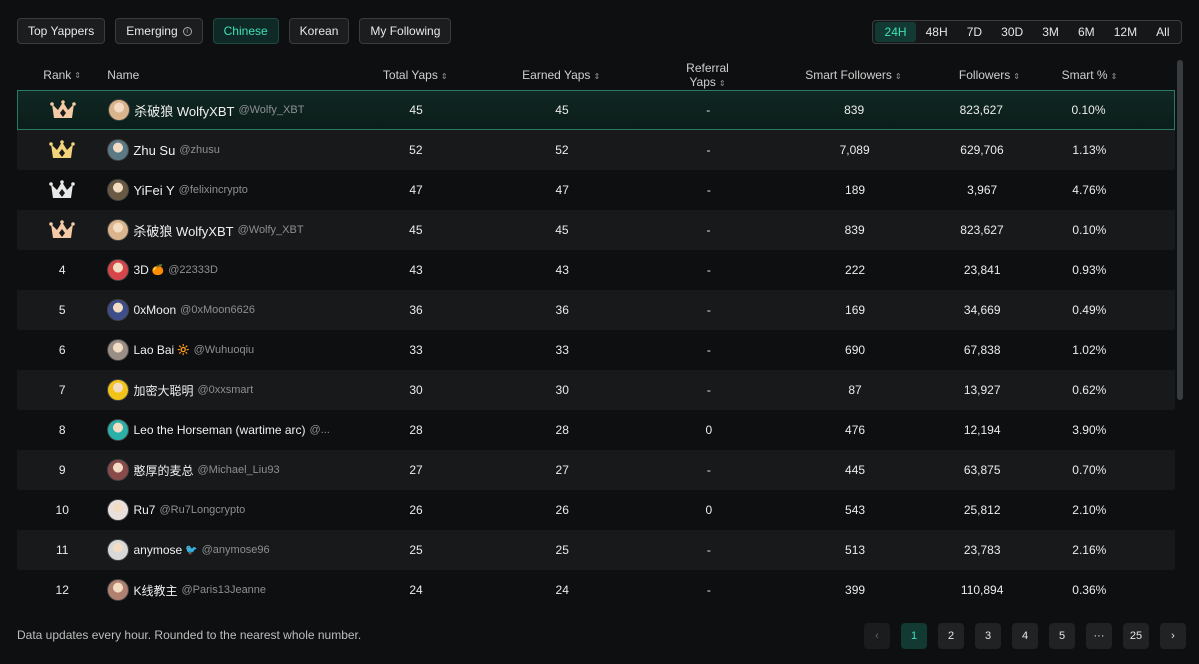  I want to click on smart-pct-cell: 0.10%, so click(1088, 110).